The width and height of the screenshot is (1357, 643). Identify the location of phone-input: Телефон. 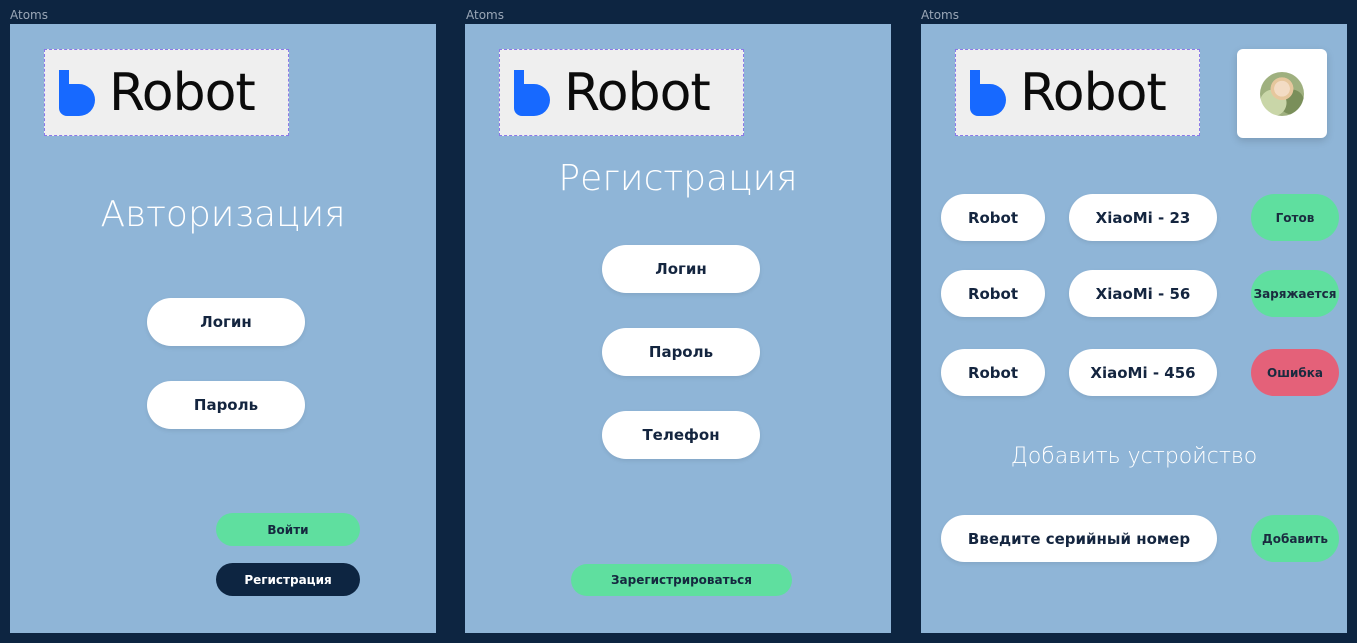
(681, 435).